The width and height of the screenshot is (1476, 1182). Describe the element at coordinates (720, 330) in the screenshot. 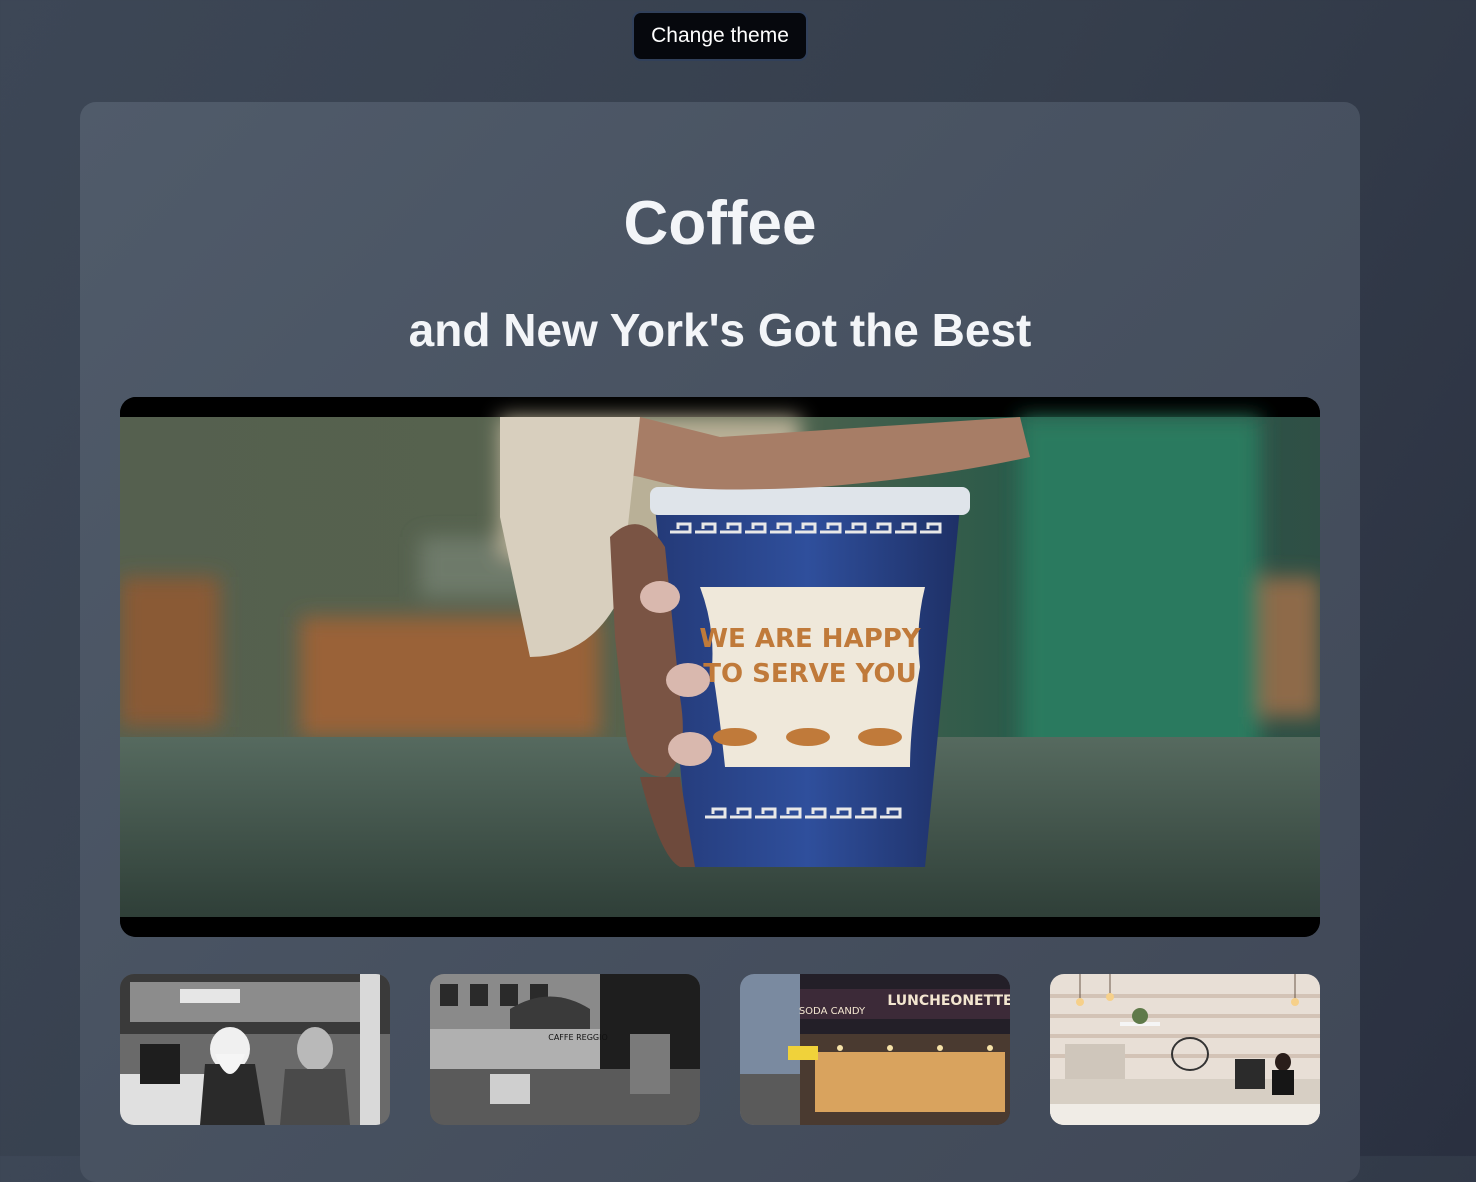

I see `page-subtitle: and New York's Got the Best` at that location.